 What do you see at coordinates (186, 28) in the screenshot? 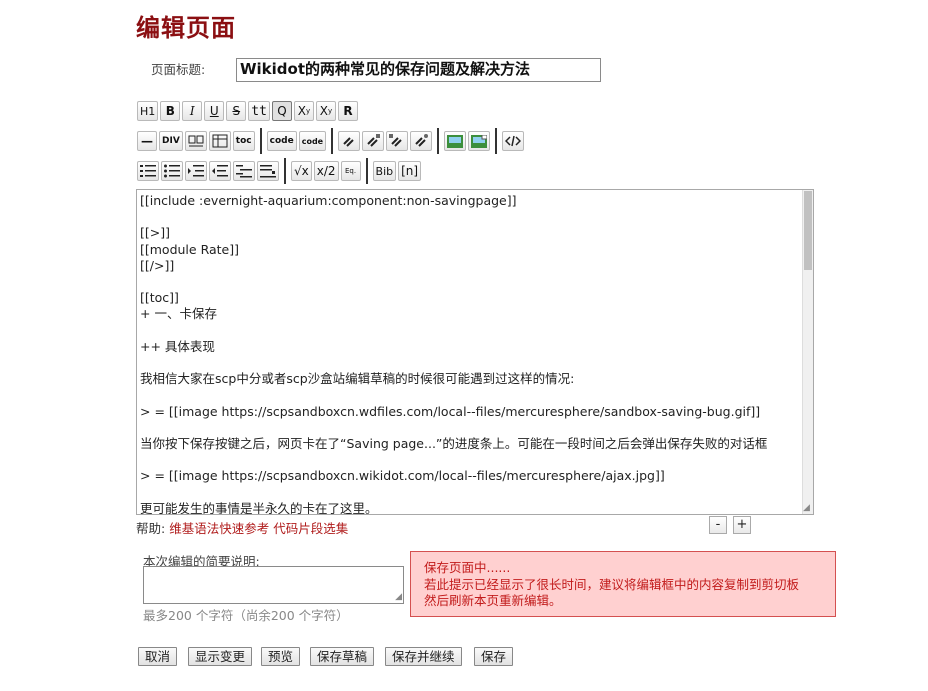
I see `page-heading: 编辑页面` at bounding box center [186, 28].